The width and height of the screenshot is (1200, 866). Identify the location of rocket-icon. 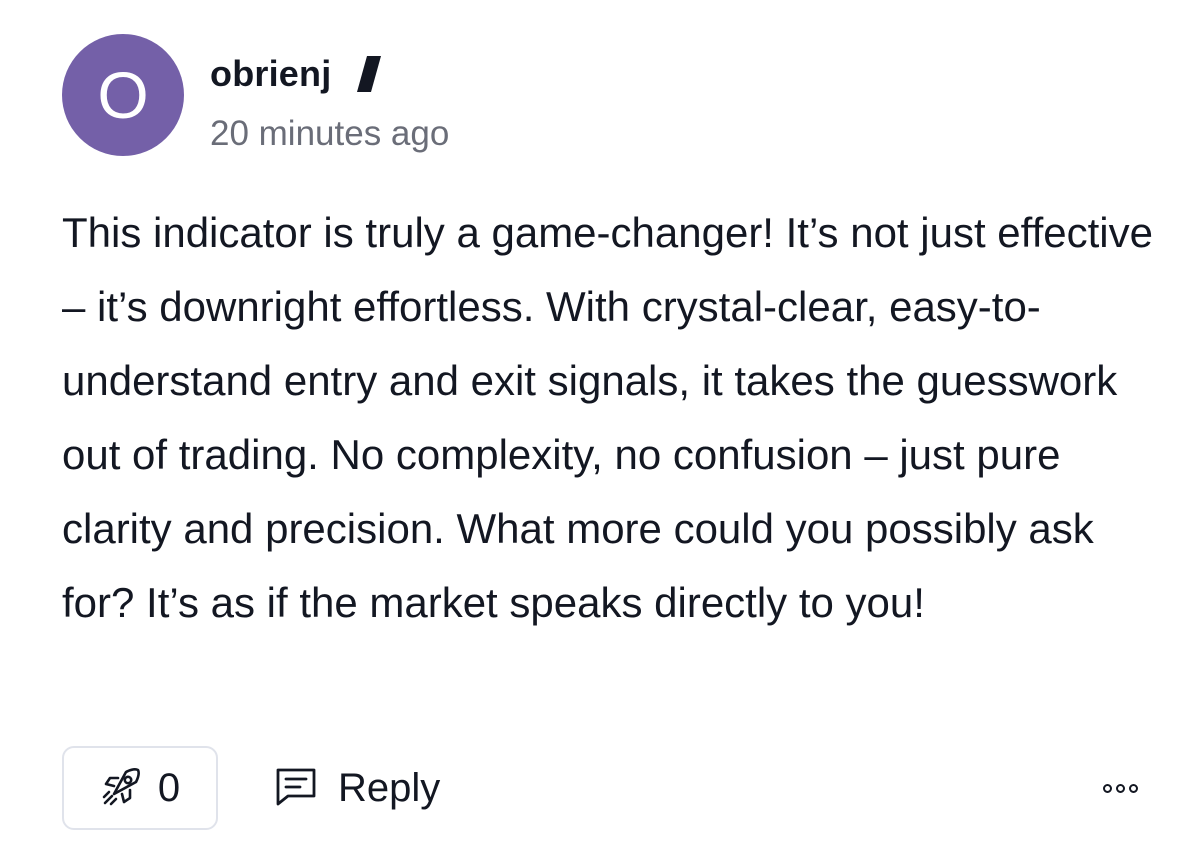
(122, 788).